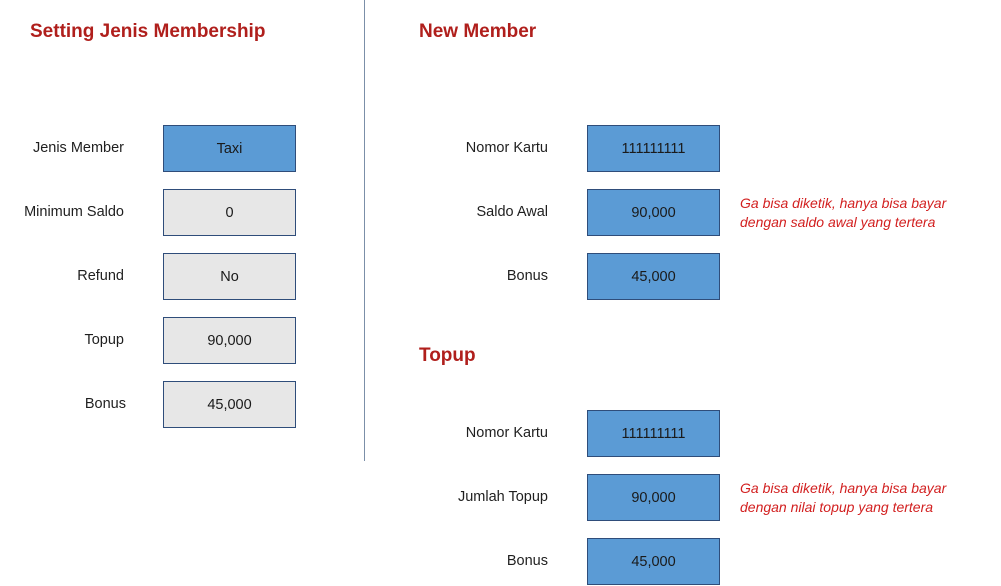 This screenshot has height=586, width=1001. I want to click on saldo-awal-note-line-2: dengan saldo awal yang tertera, so click(838, 222).